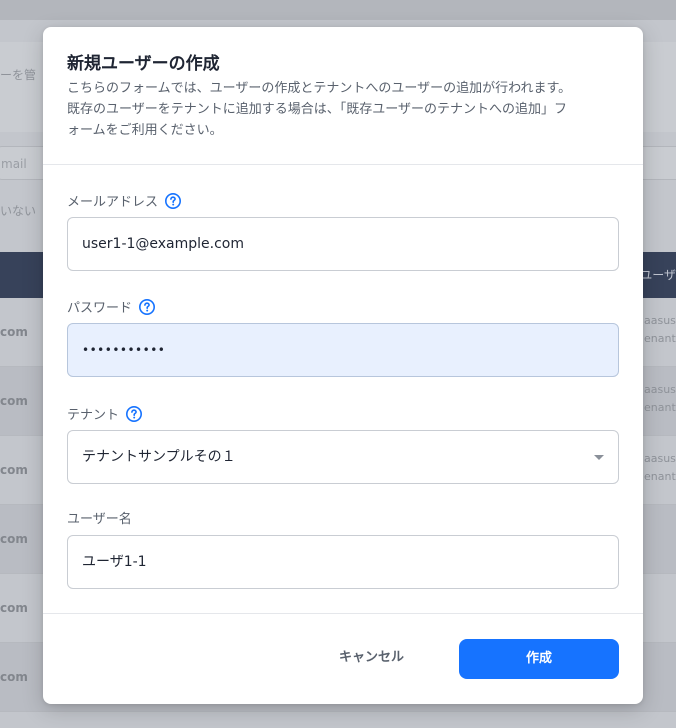  I want to click on create-button: 作成, so click(539, 659).